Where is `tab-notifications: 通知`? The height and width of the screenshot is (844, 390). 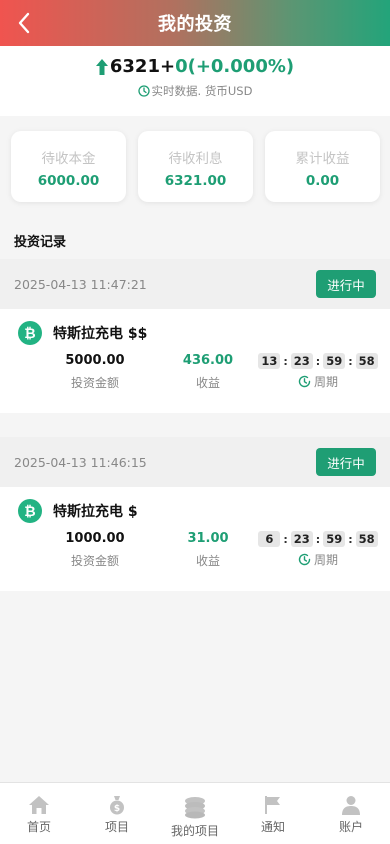 tab-notifications: 通知 is located at coordinates (273, 813).